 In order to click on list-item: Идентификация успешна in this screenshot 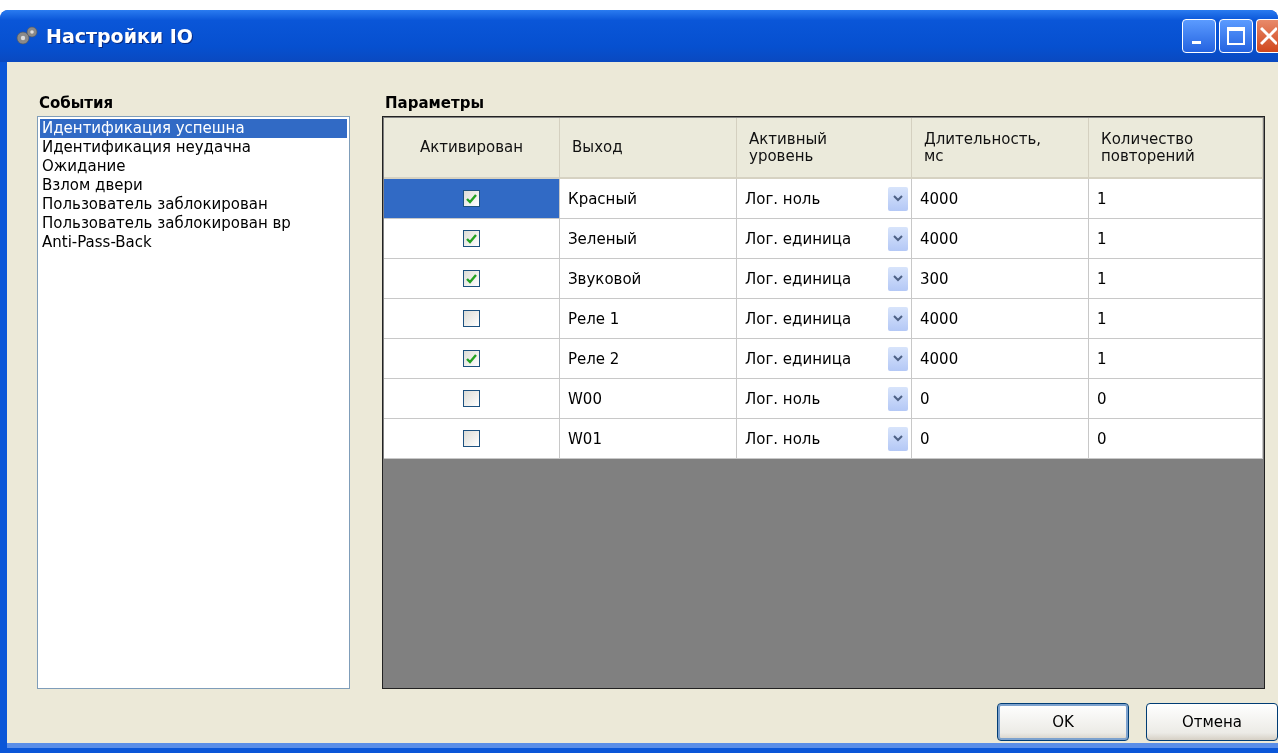, I will do `click(193, 128)`.